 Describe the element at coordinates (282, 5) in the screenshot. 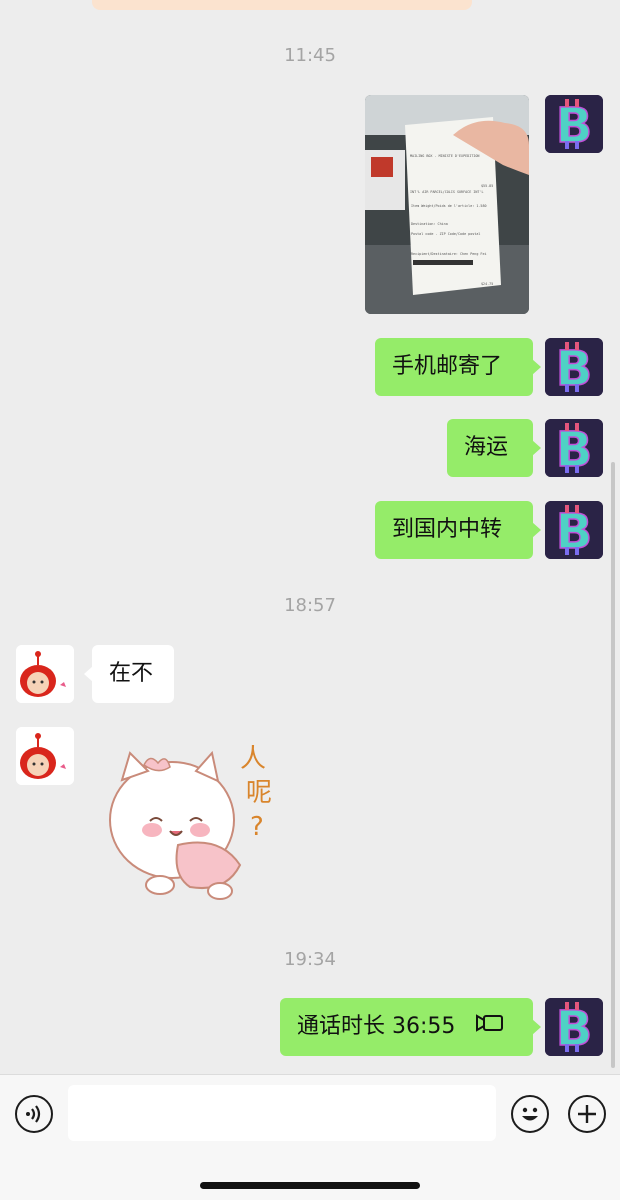

I see `top-notice-banner` at that location.